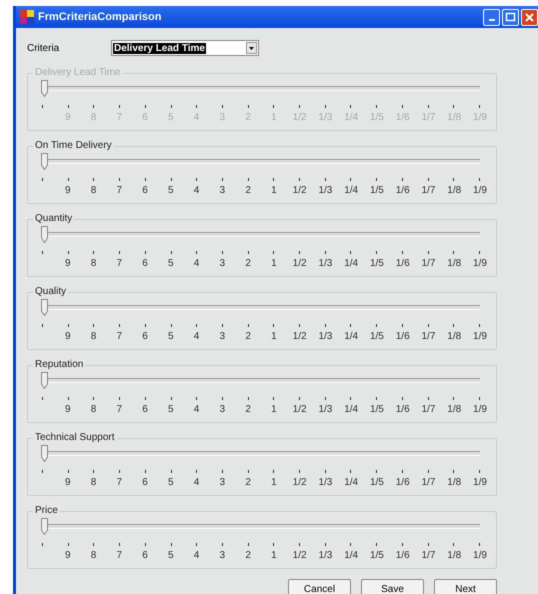  I want to click on group-label: Delivery Lead Time, so click(78, 72).